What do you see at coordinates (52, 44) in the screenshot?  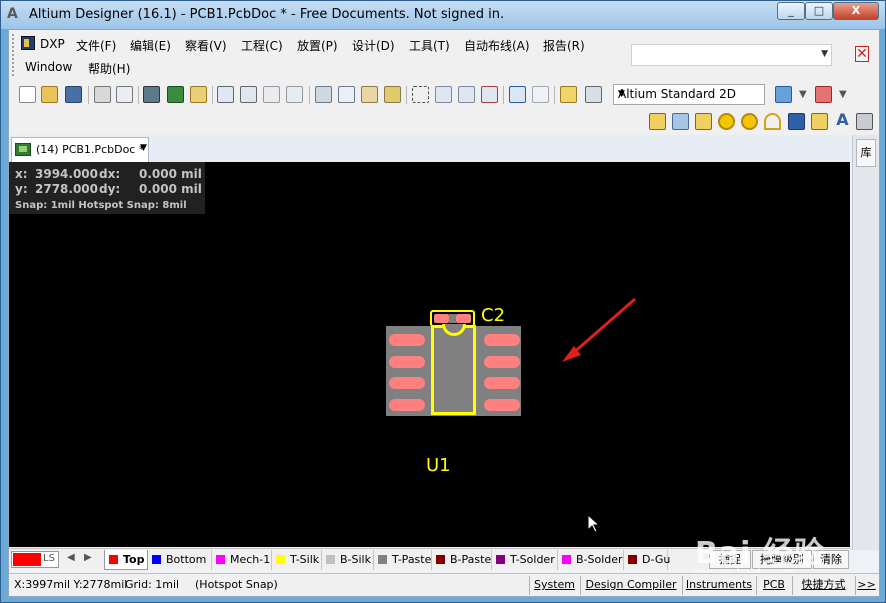 I see `menu-dxp: DXP` at bounding box center [52, 44].